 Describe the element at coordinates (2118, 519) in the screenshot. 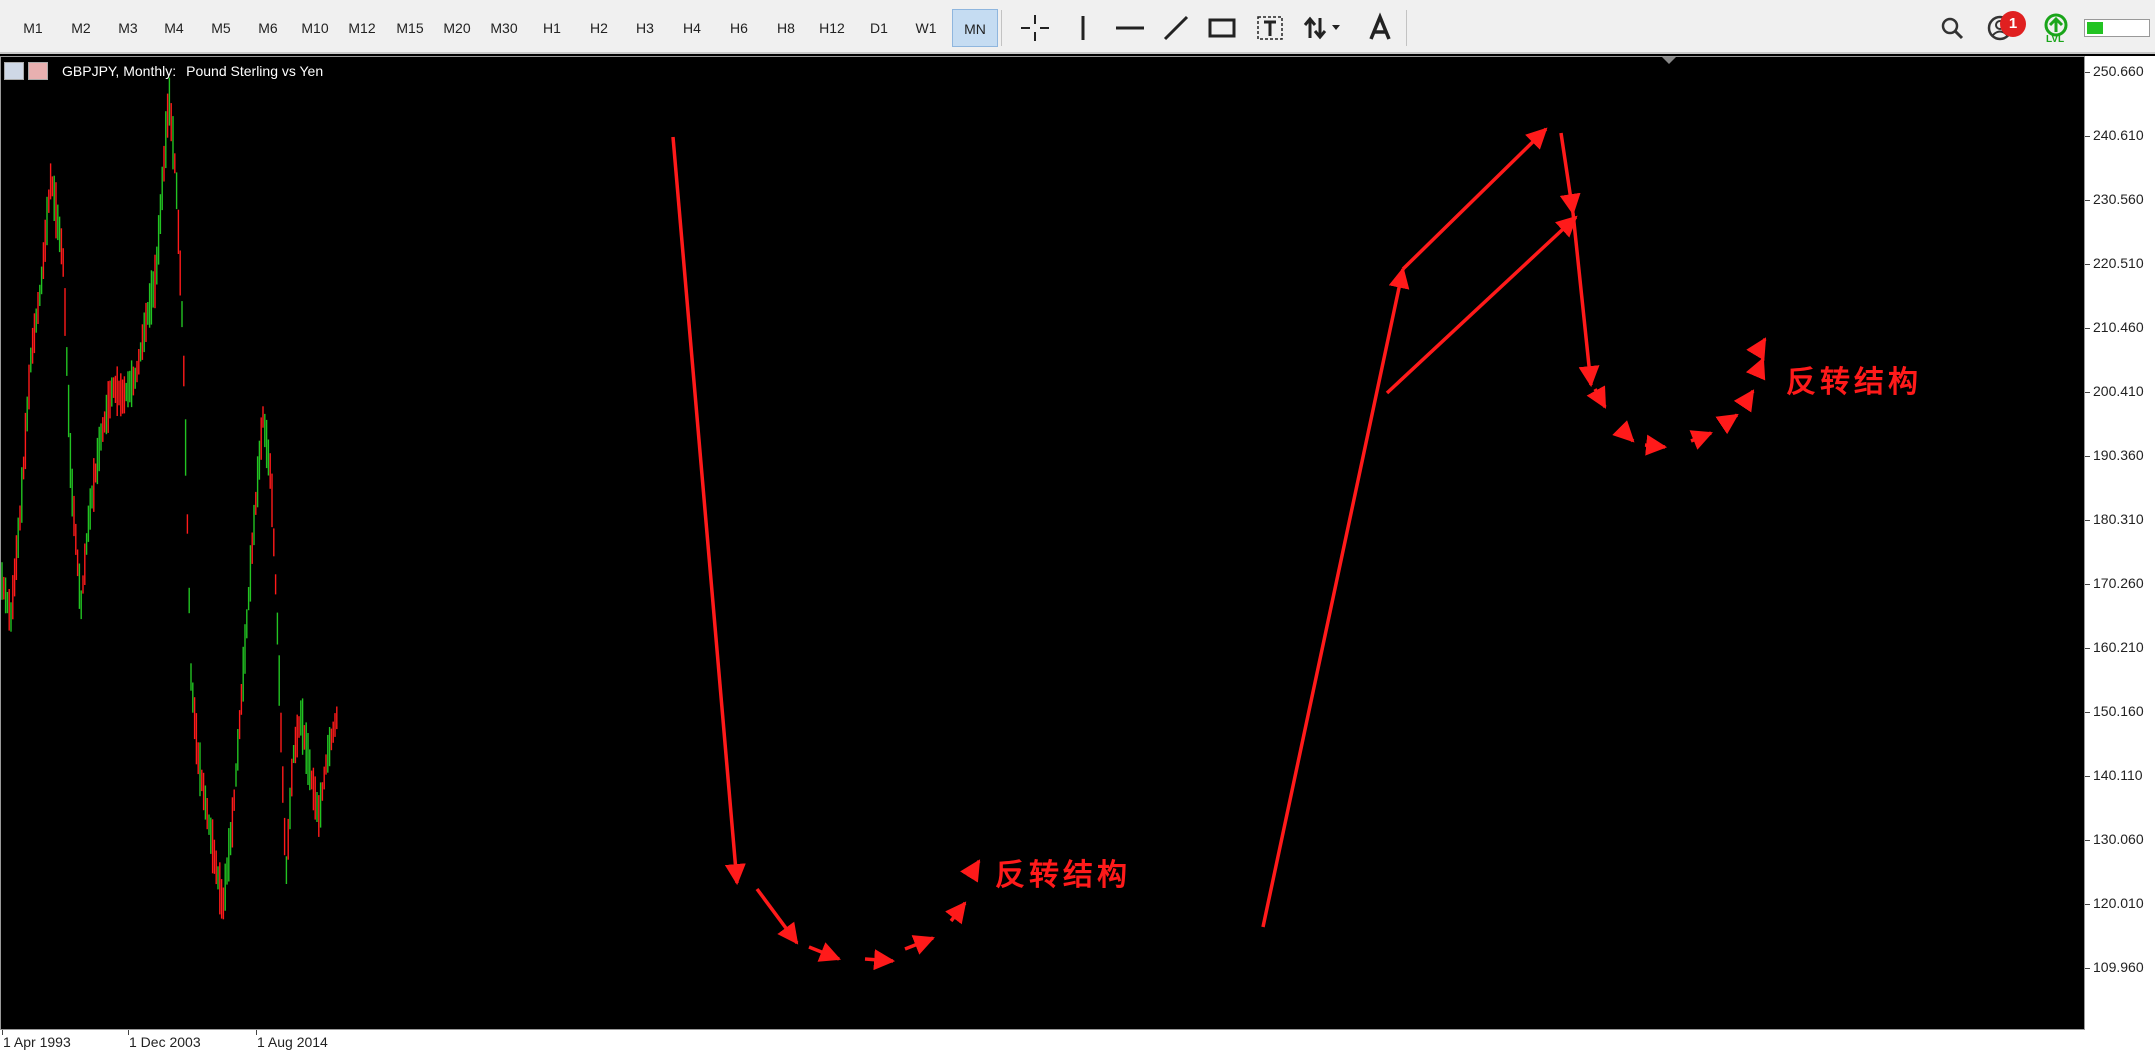

I see `price-label: 180.310` at that location.